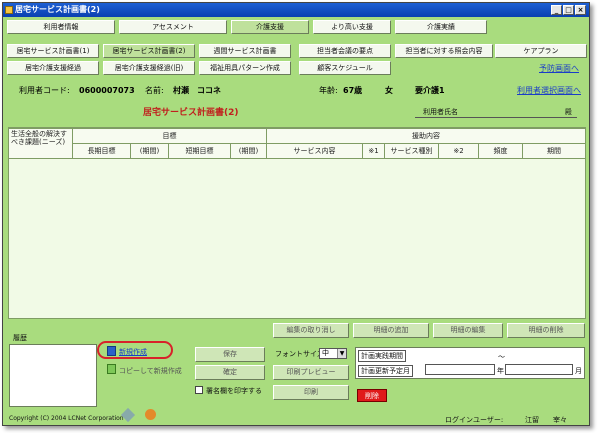 The image size is (600, 433). I want to click on nav-higher-support: より高い支援, so click(352, 27).